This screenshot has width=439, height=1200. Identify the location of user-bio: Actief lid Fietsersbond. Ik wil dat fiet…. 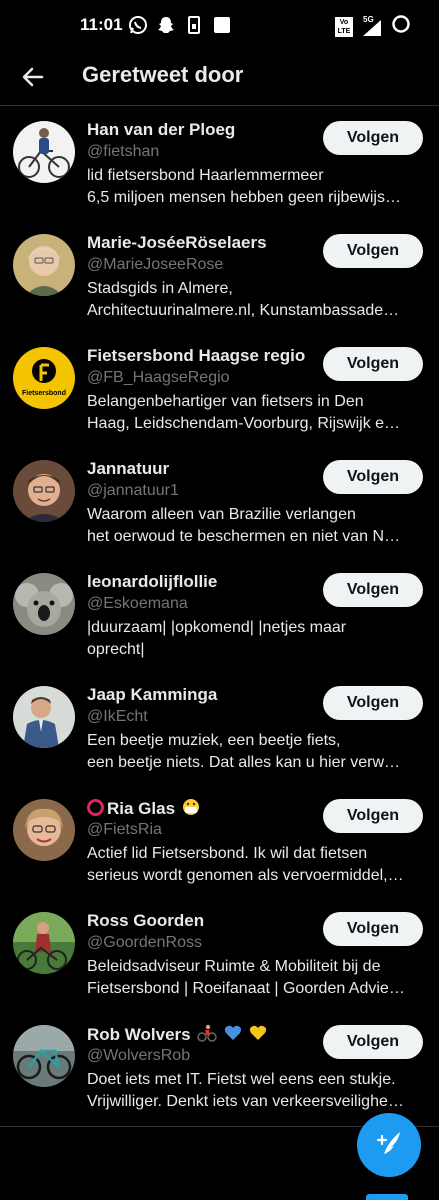
(255, 865).